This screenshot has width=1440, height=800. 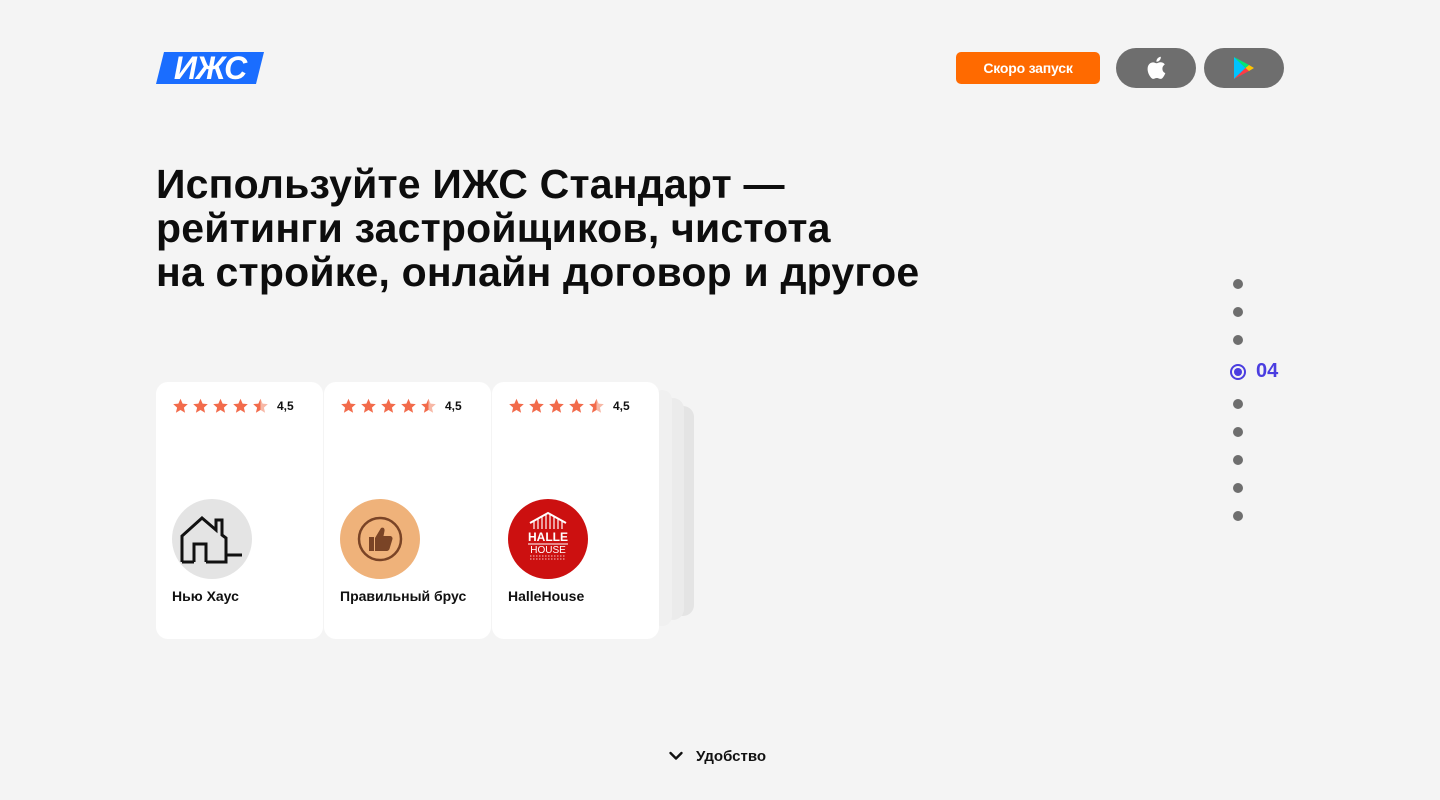 What do you see at coordinates (1261, 400) in the screenshot?
I see `section-pager: 04` at bounding box center [1261, 400].